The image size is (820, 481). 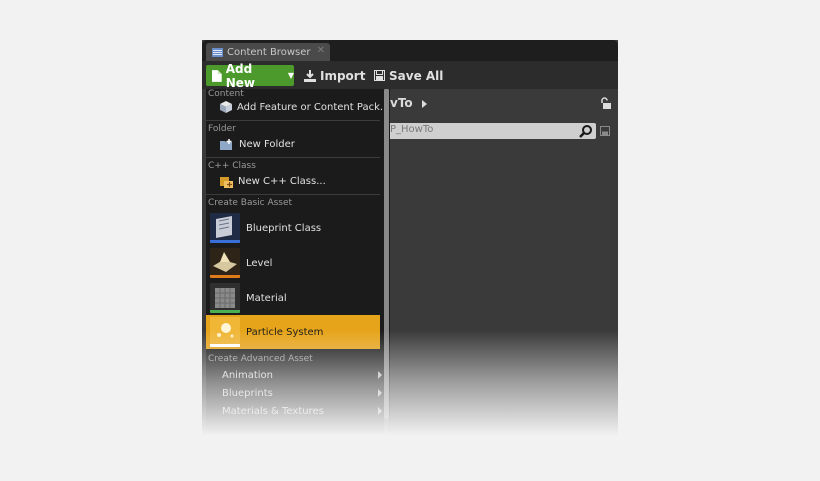 What do you see at coordinates (260, 359) in the screenshot?
I see `section-advanced-asset: Create Advanced Asset` at bounding box center [260, 359].